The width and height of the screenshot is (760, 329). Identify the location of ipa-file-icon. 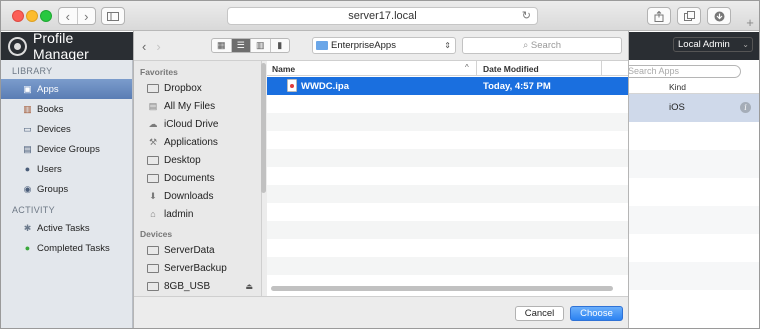
(292, 85).